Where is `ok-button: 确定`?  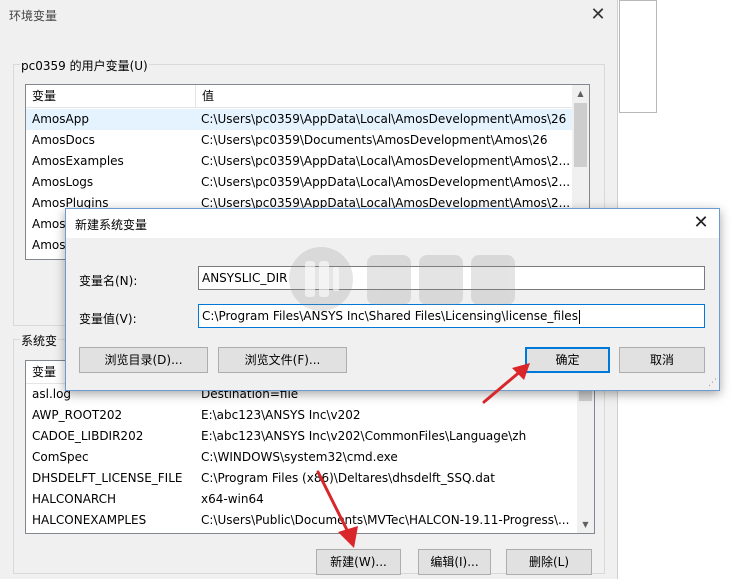 ok-button: 确定 is located at coordinates (567, 360).